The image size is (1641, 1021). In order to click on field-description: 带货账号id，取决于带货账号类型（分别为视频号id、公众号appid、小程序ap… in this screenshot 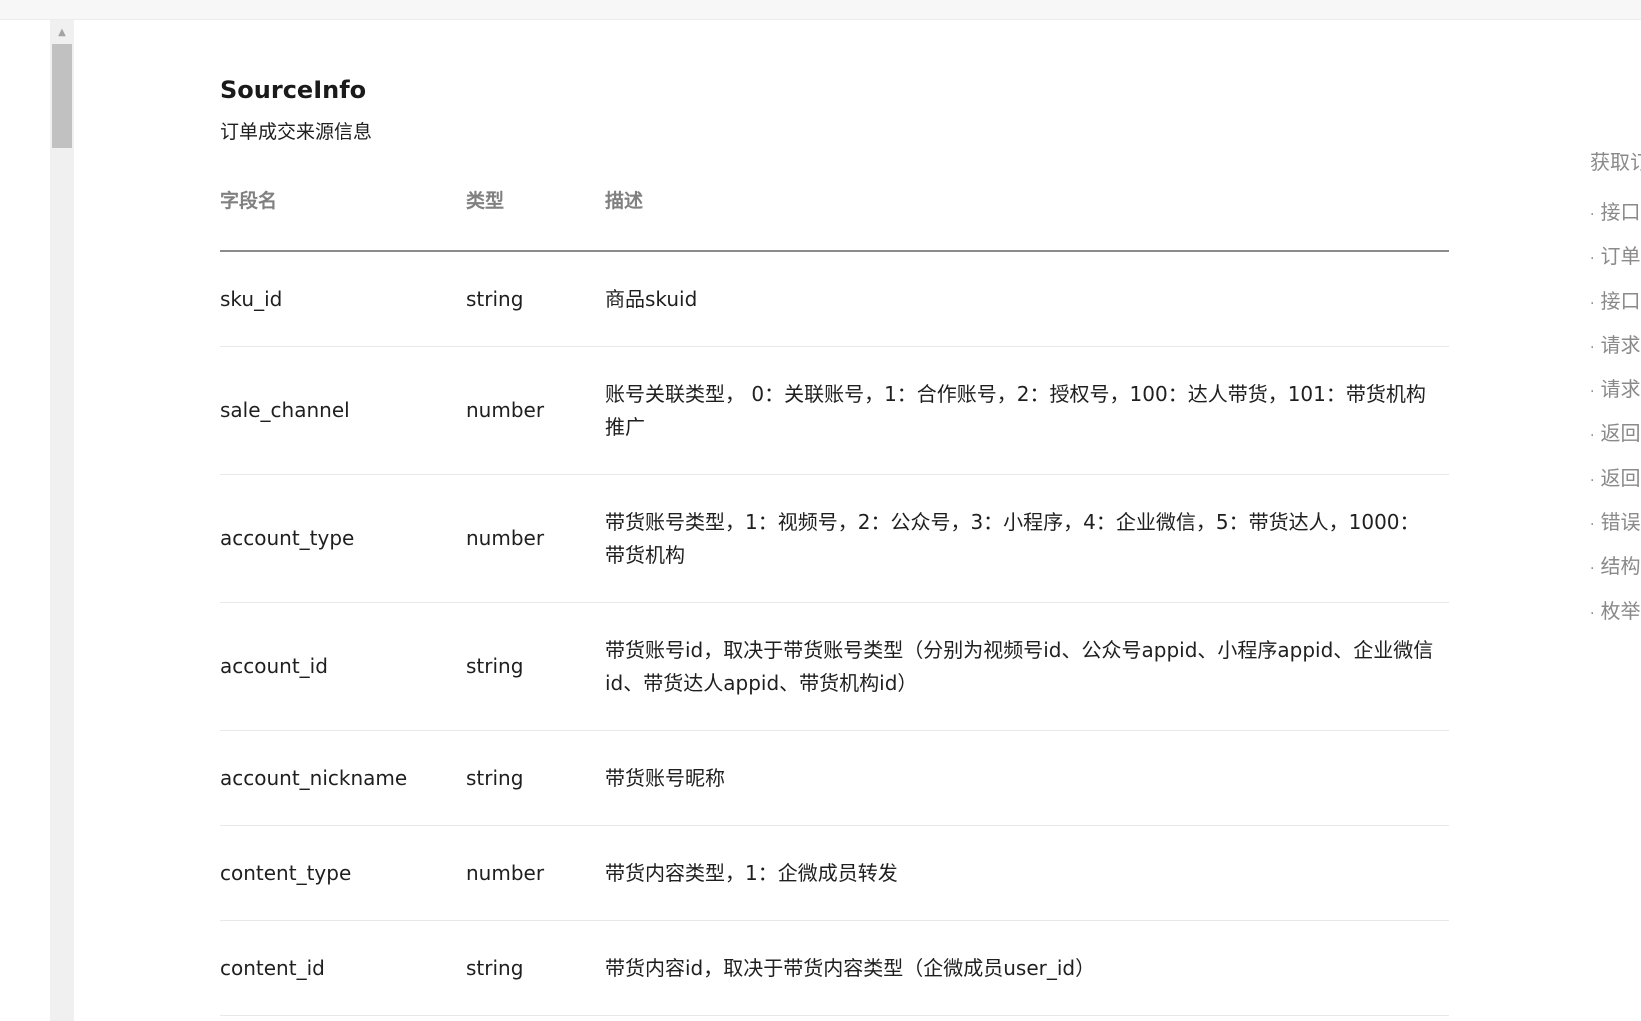, I will do `click(1027, 666)`.